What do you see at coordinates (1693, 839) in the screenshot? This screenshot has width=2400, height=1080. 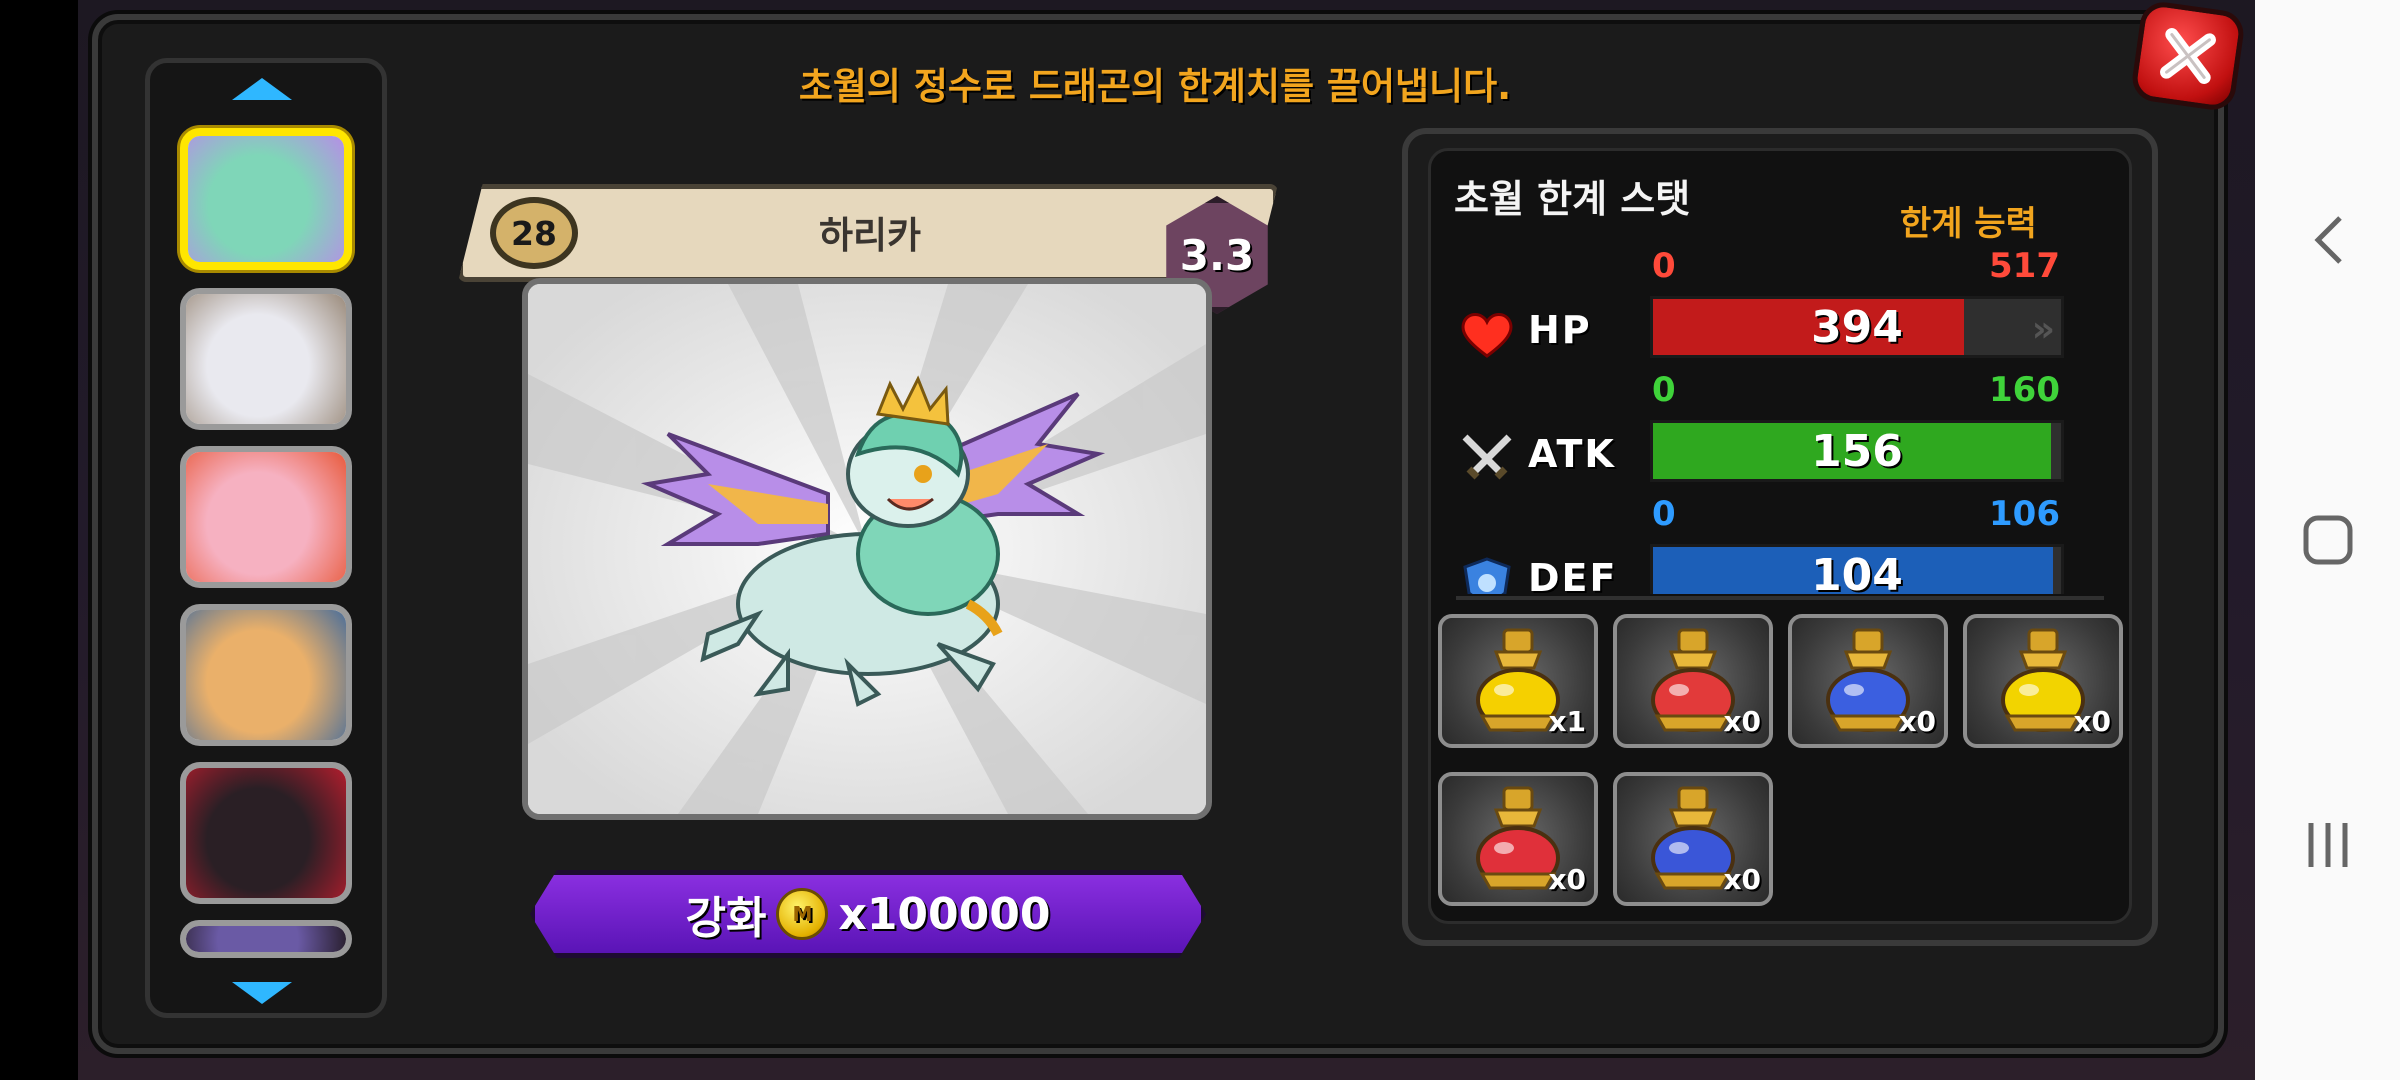 I see `large-blue-potion-item: x0` at bounding box center [1693, 839].